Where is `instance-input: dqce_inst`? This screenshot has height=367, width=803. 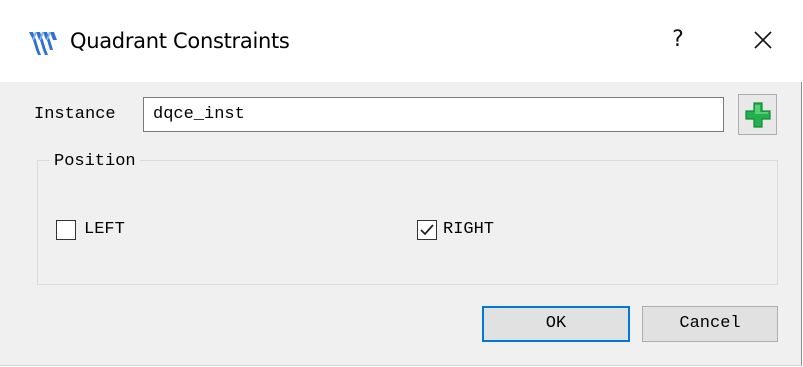 instance-input: dqce_inst is located at coordinates (433, 114).